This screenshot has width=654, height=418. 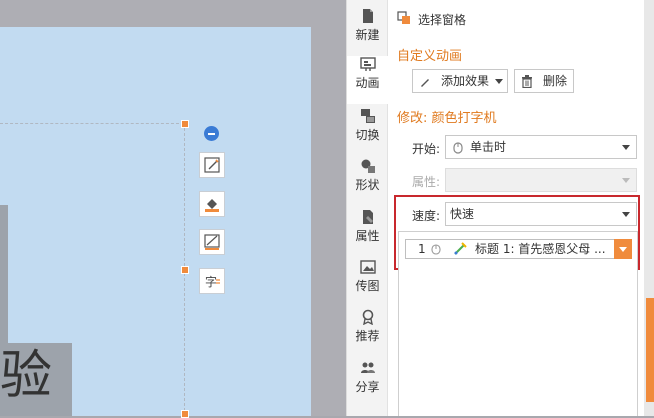 I want to click on tab-image: 传图, so click(x=367, y=283).